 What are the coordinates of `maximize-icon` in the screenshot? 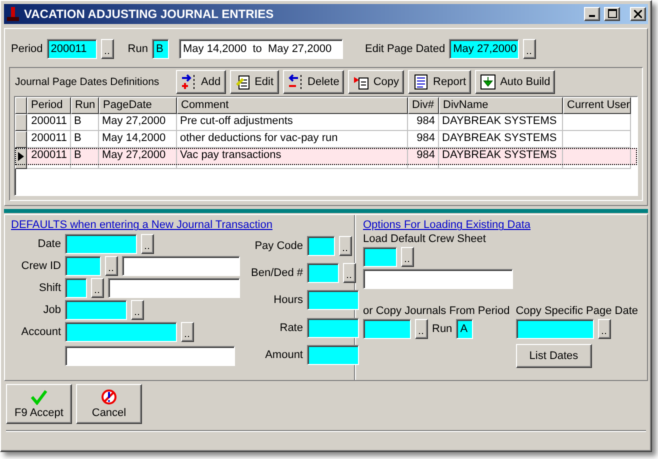 It's located at (612, 13).